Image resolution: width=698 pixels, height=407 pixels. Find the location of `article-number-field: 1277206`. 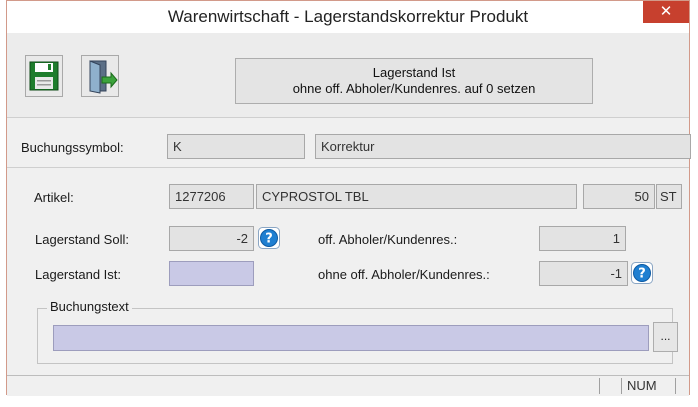

article-number-field: 1277206 is located at coordinates (211, 196).